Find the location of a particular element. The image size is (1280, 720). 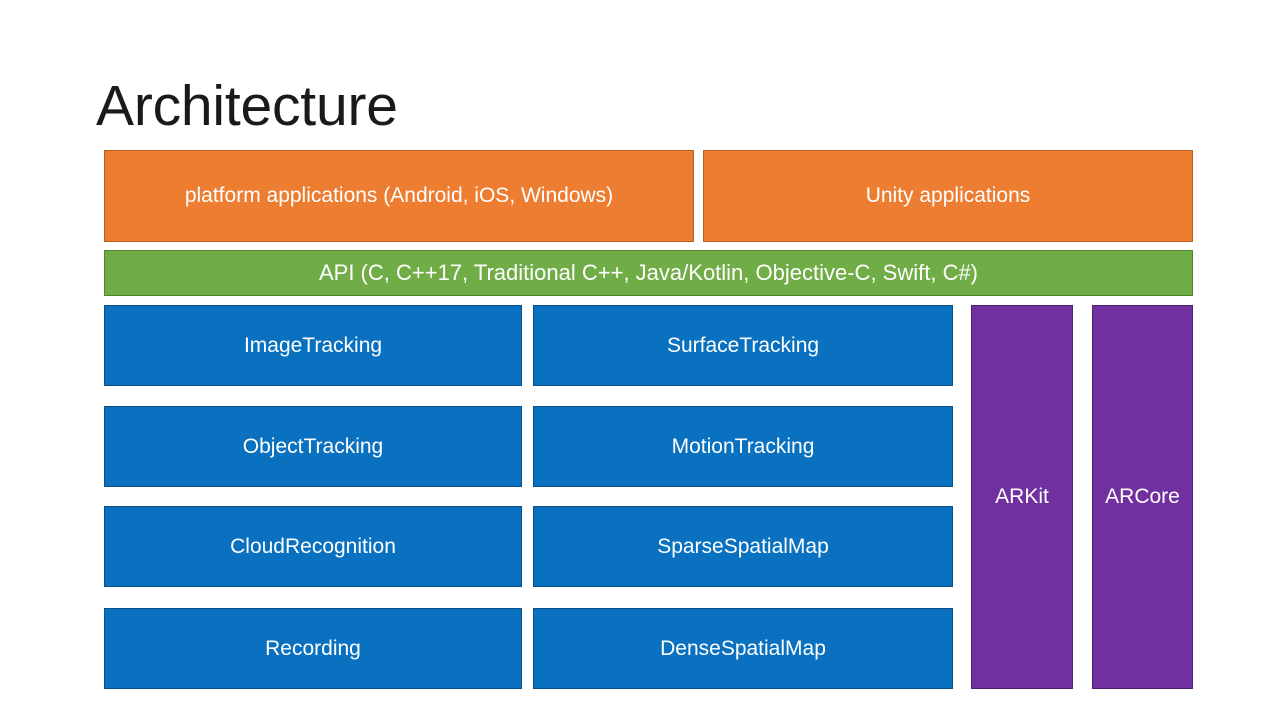

feature-box-motion-tracking: MotionTracking is located at coordinates (743, 446).